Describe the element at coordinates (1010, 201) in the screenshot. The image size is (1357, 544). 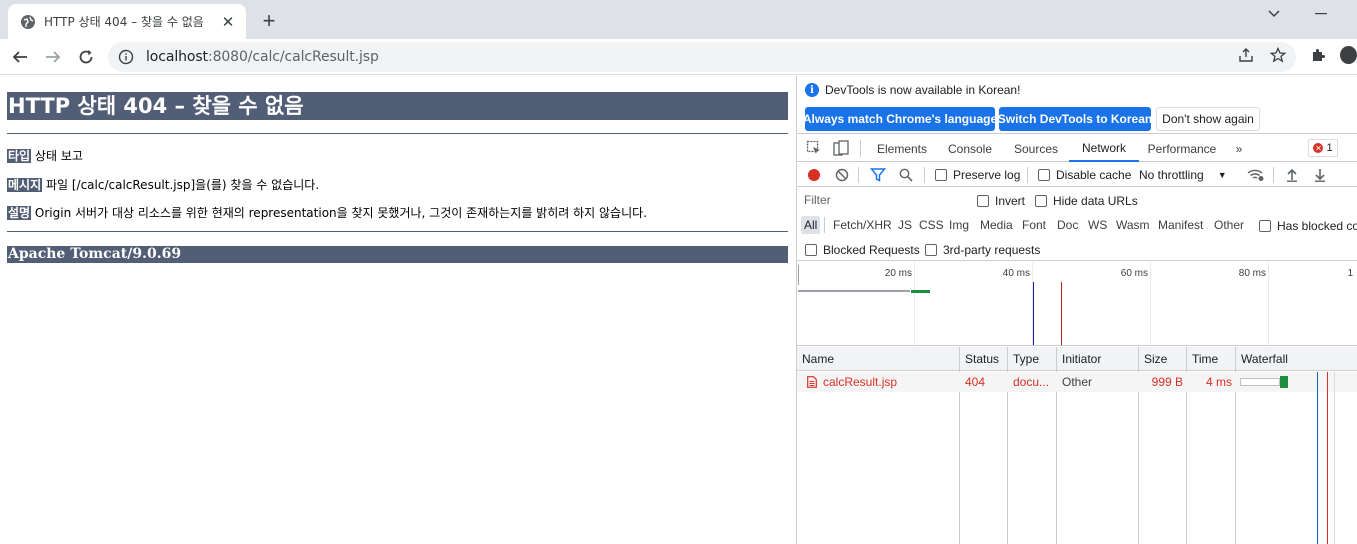
I see `invert-label: Invert` at that location.